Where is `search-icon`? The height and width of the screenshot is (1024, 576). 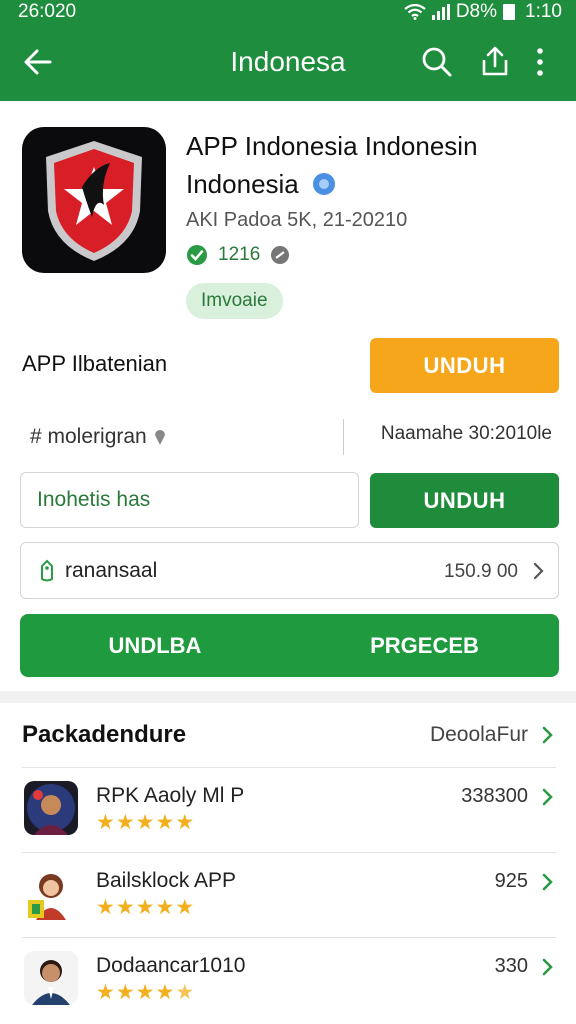 search-icon is located at coordinates (437, 62).